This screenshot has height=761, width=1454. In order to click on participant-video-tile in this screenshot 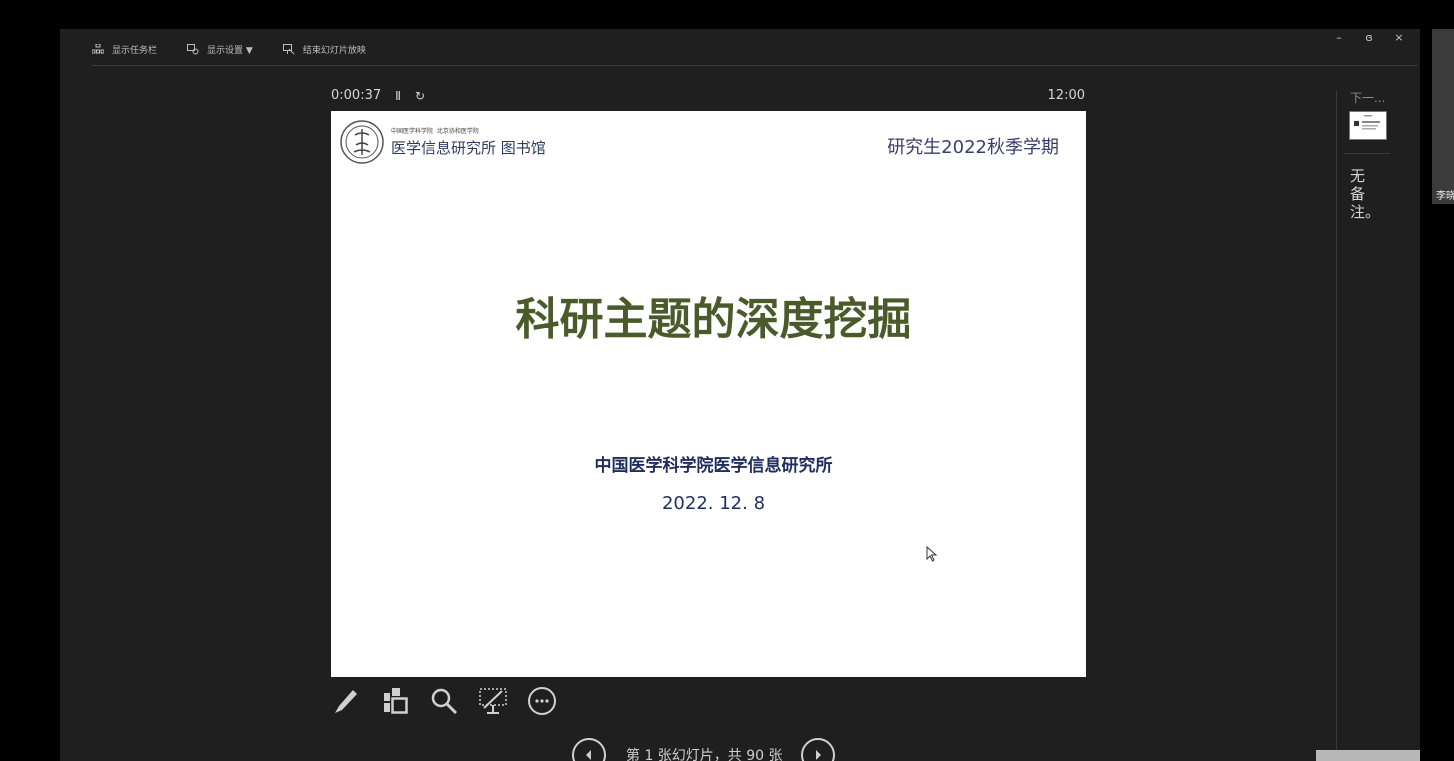, I will do `click(1443, 116)`.